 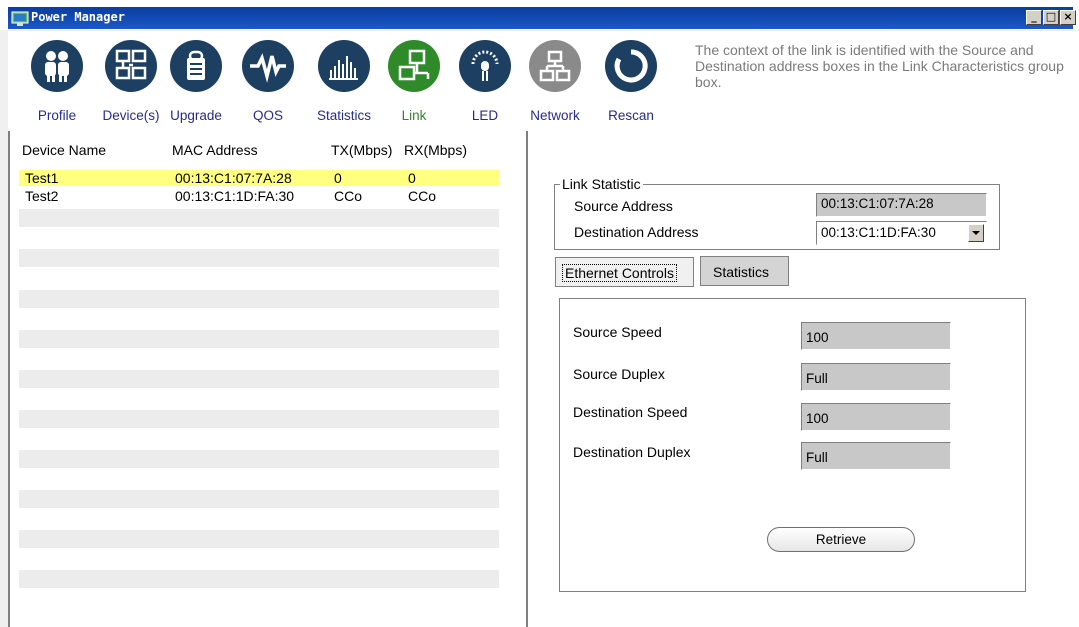 I want to click on devices-icon, so click(x=131, y=66).